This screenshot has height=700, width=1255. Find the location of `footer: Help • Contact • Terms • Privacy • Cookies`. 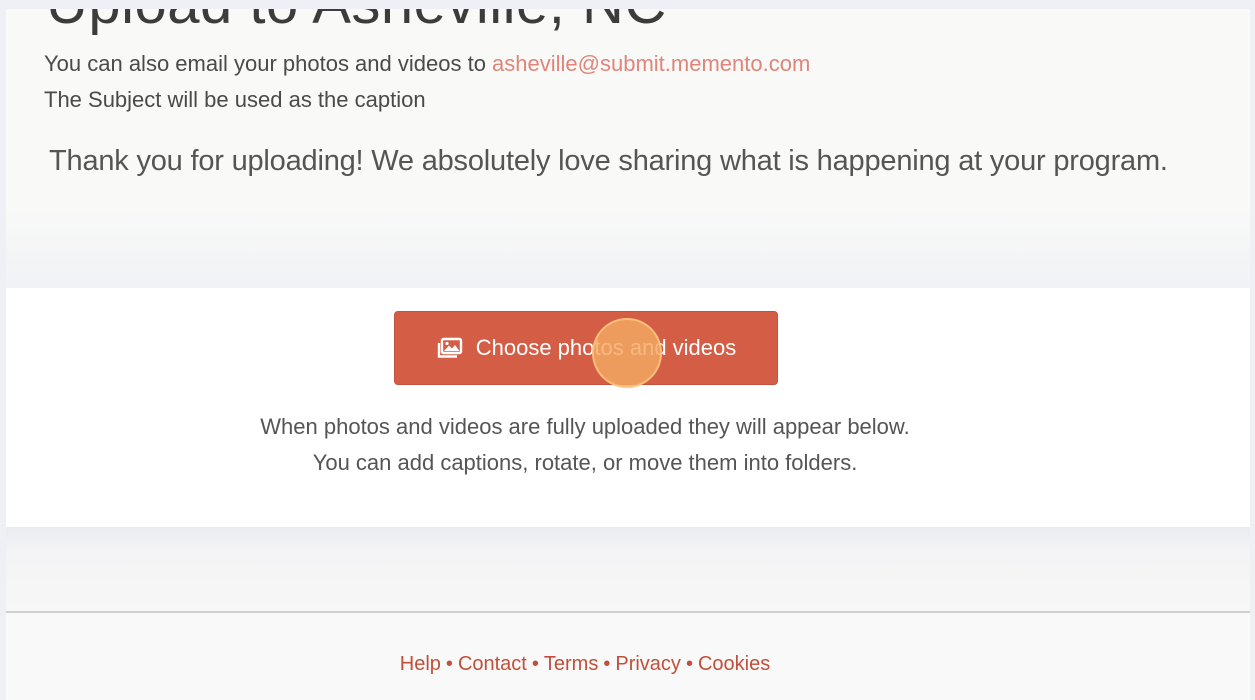

footer: Help • Contact • Terms • Privacy • Cookies is located at coordinates (628, 656).